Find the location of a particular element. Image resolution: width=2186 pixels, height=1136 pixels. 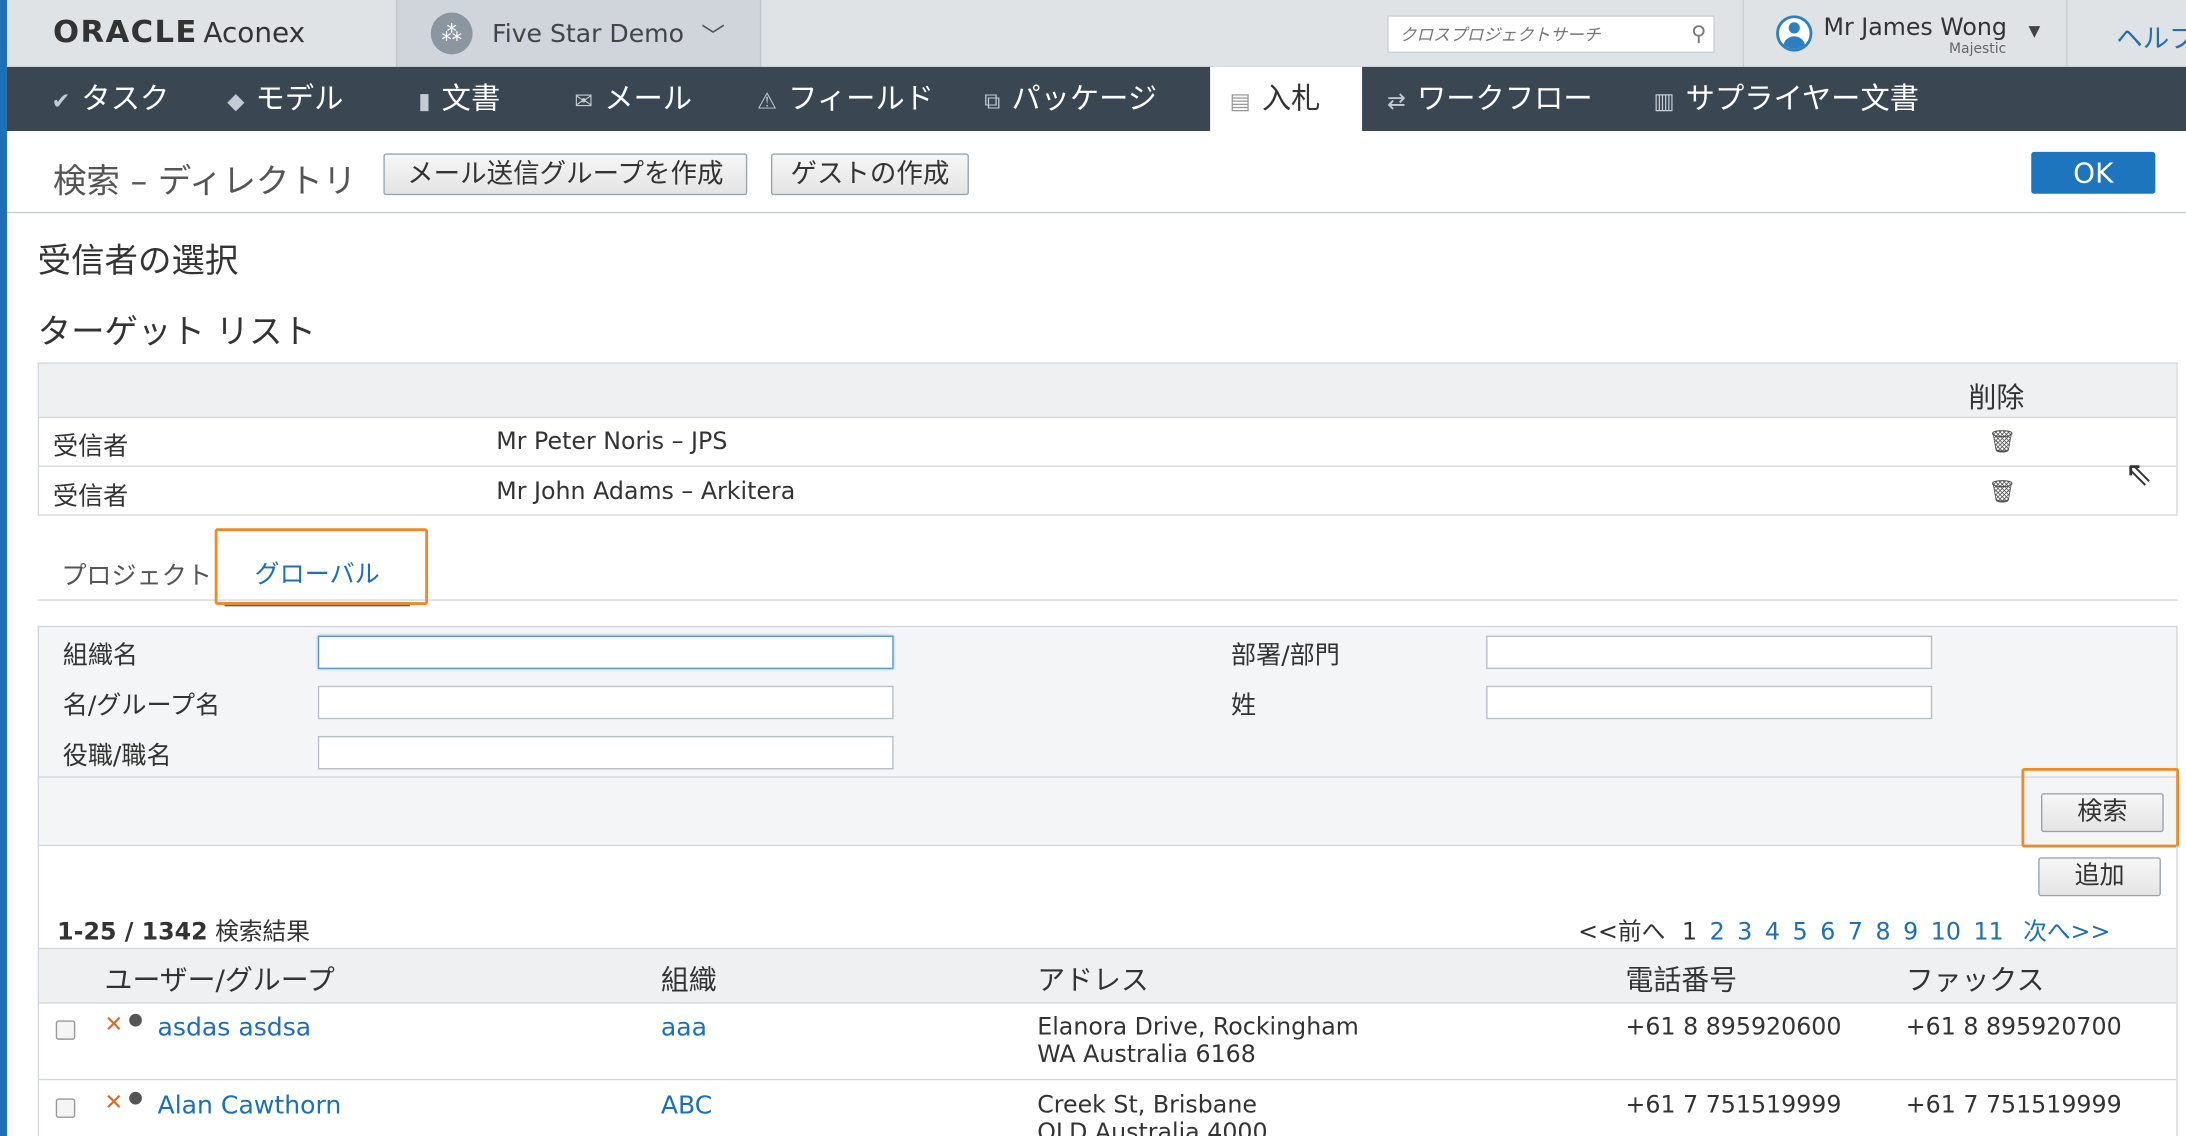

org-label: 組織名 is located at coordinates (100, 656).